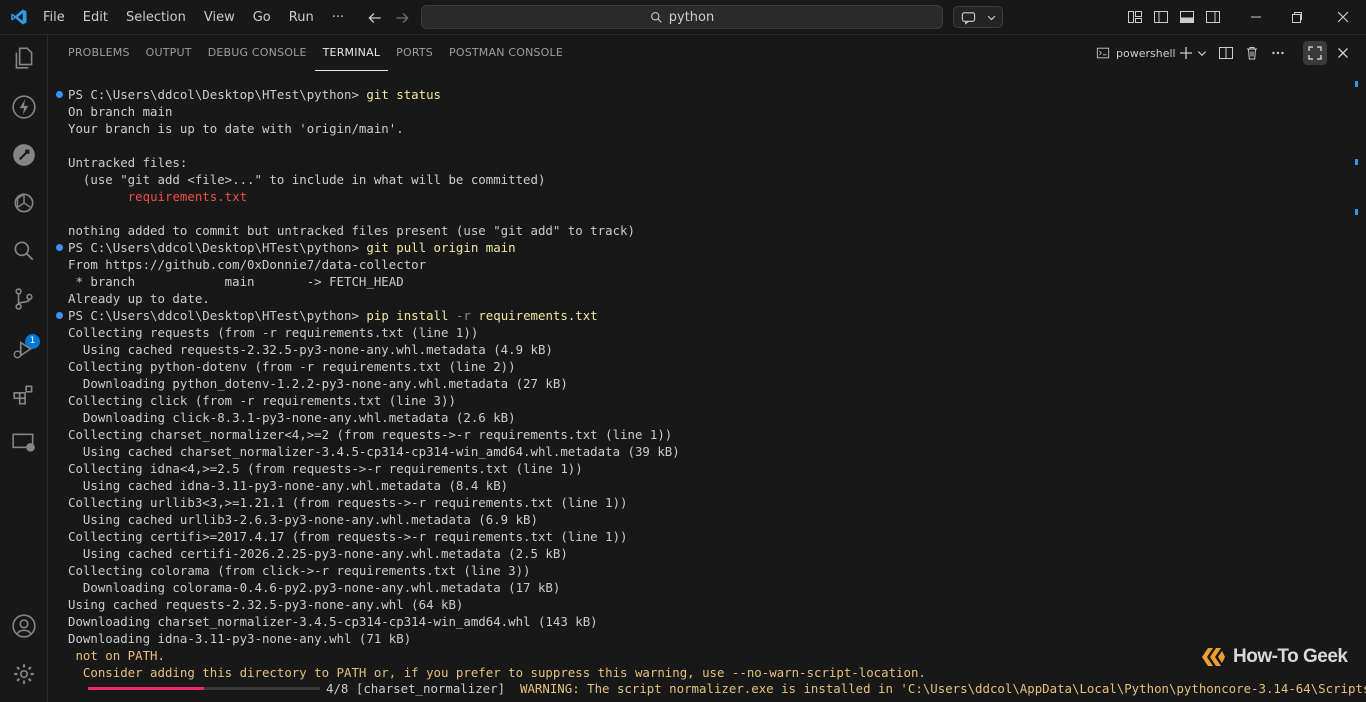  Describe the element at coordinates (24, 58) in the screenshot. I see `explorer-icon` at that location.